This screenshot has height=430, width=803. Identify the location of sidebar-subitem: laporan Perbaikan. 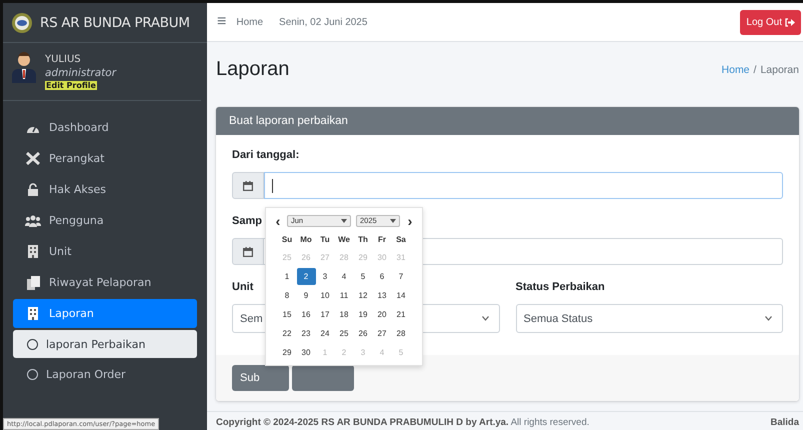
(105, 344).